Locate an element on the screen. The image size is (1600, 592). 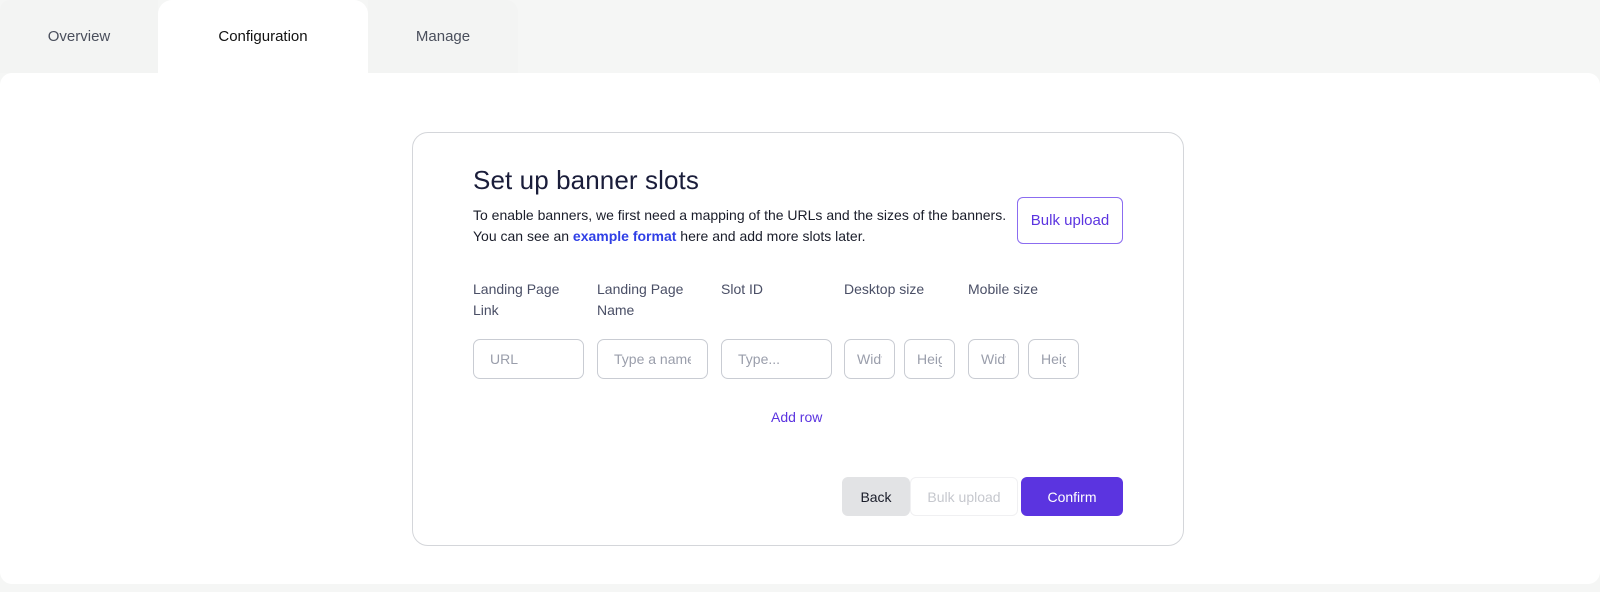
desktop-height-input is located at coordinates (929, 359).